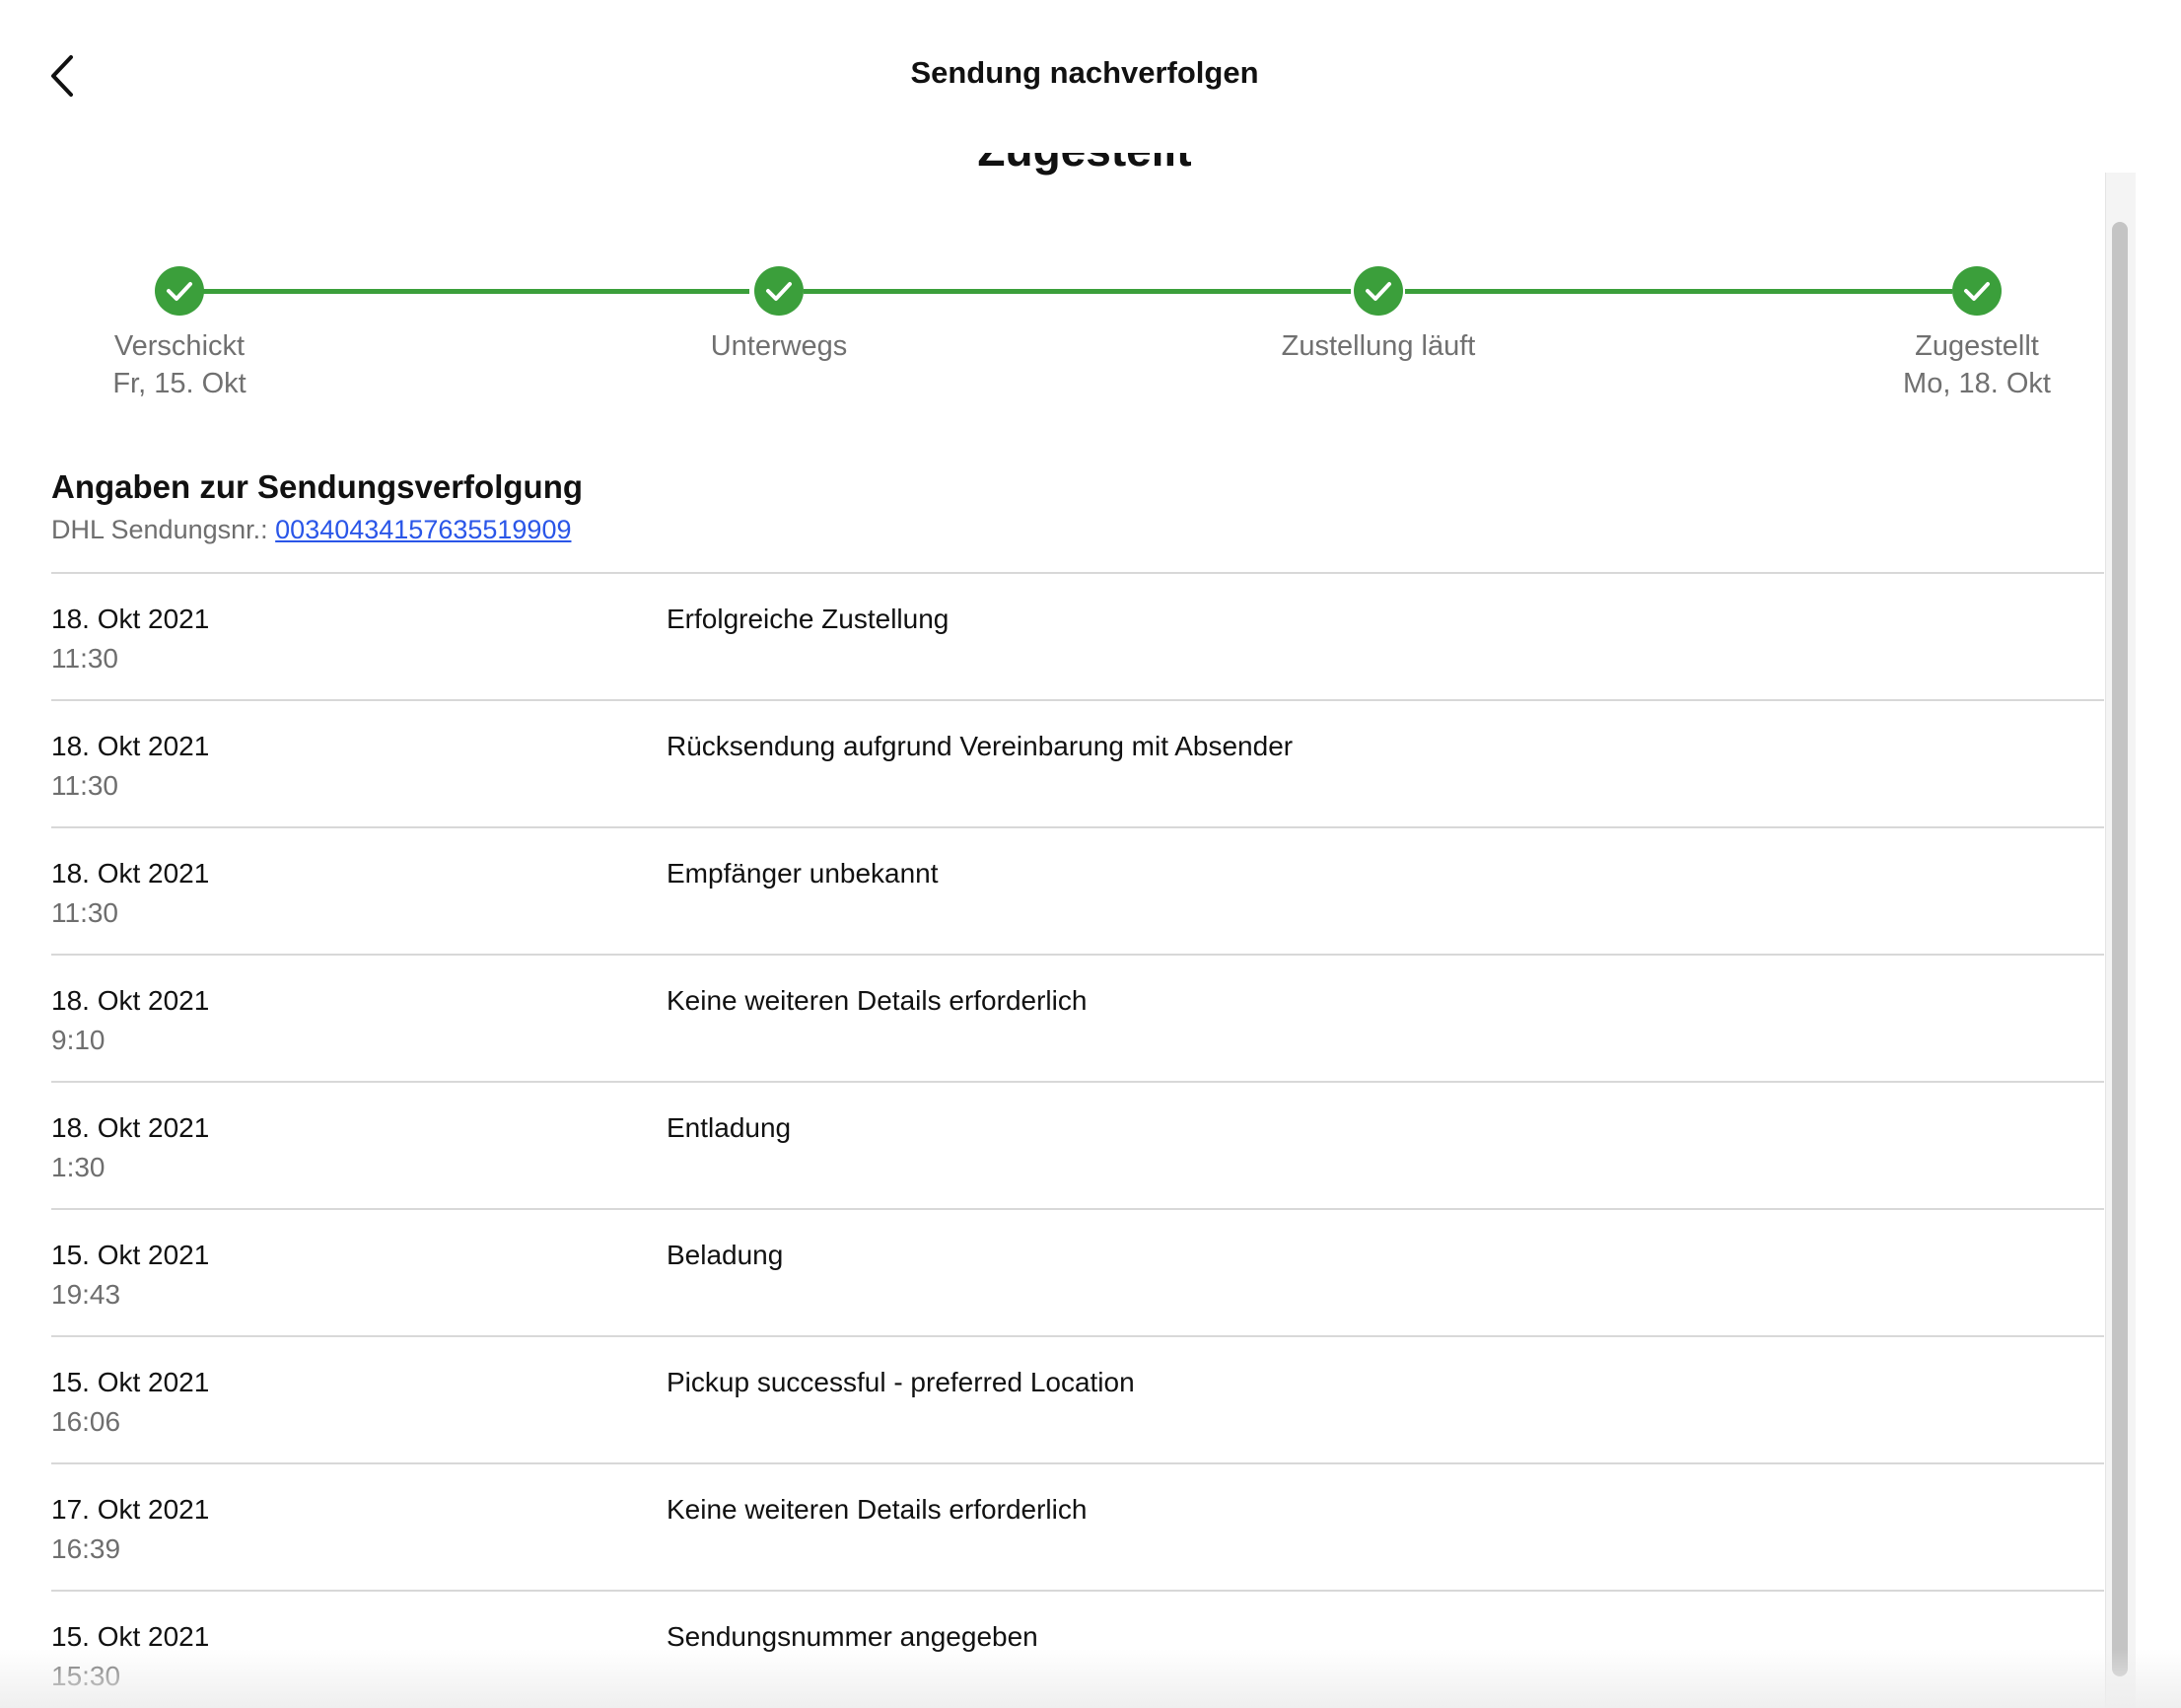 The image size is (2181, 1708). Describe the element at coordinates (159, 529) in the screenshot. I see `carrier-label: DHL Sendungsnr.:` at that location.